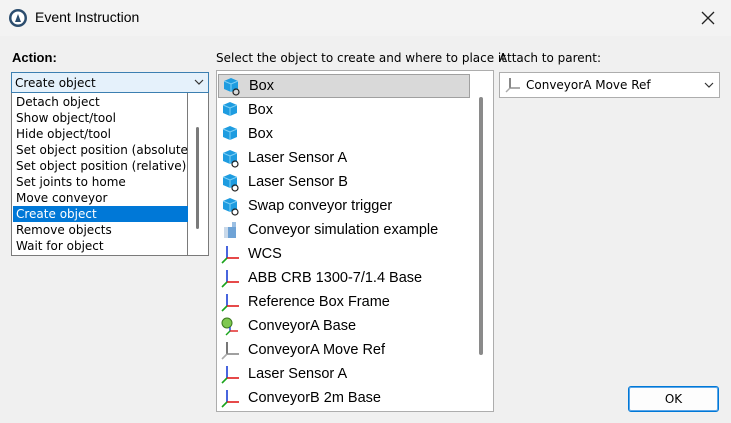 This screenshot has width=731, height=423. Describe the element at coordinates (320, 206) in the screenshot. I see `object-label: Swap conveyor trigger` at that location.